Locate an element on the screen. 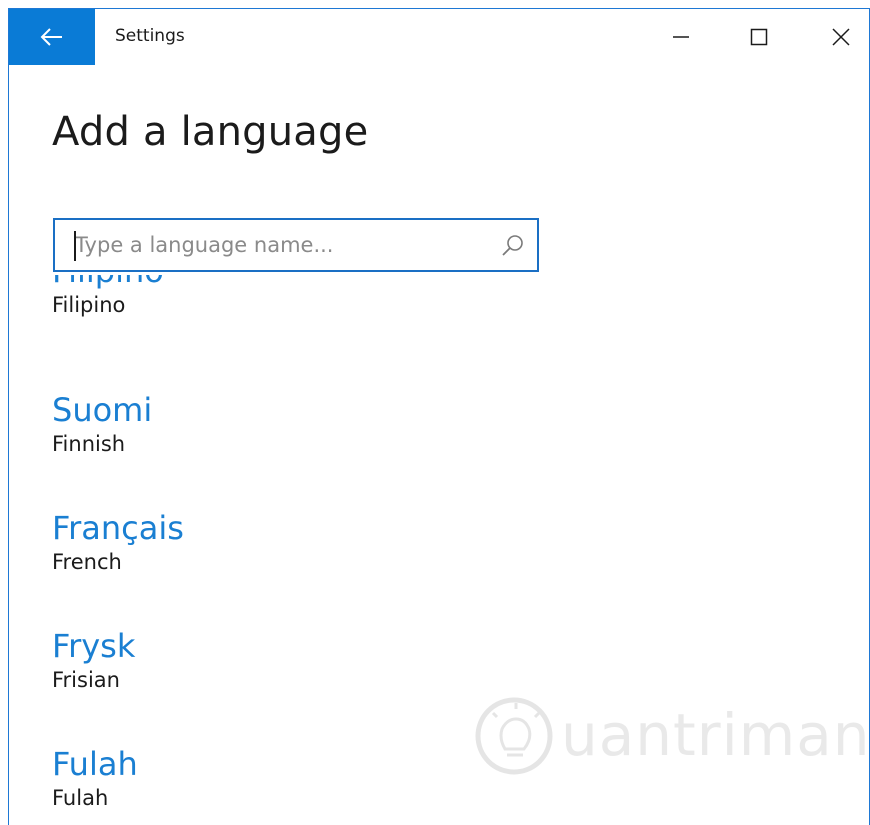 This screenshot has width=870, height=825. maximize-icon is located at coordinates (759, 37).